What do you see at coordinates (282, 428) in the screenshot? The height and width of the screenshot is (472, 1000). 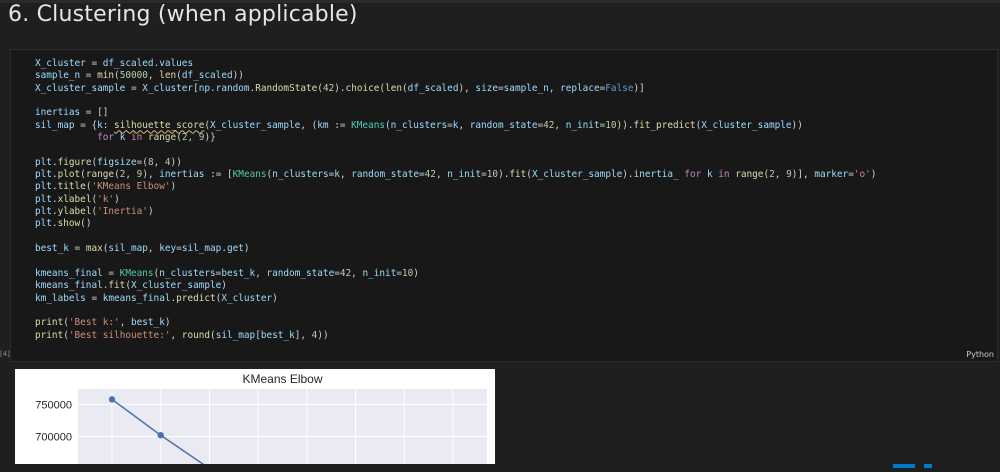 I see `plot-area` at bounding box center [282, 428].